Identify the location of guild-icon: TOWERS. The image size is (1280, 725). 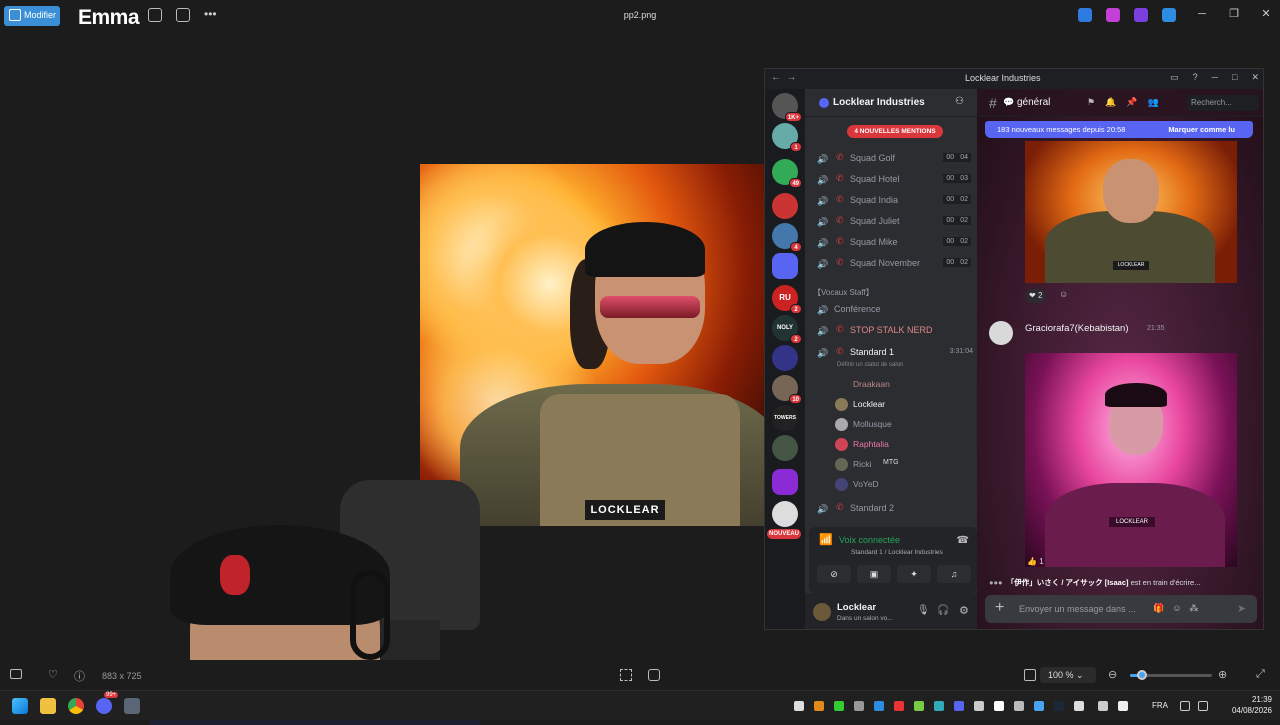
(785, 418).